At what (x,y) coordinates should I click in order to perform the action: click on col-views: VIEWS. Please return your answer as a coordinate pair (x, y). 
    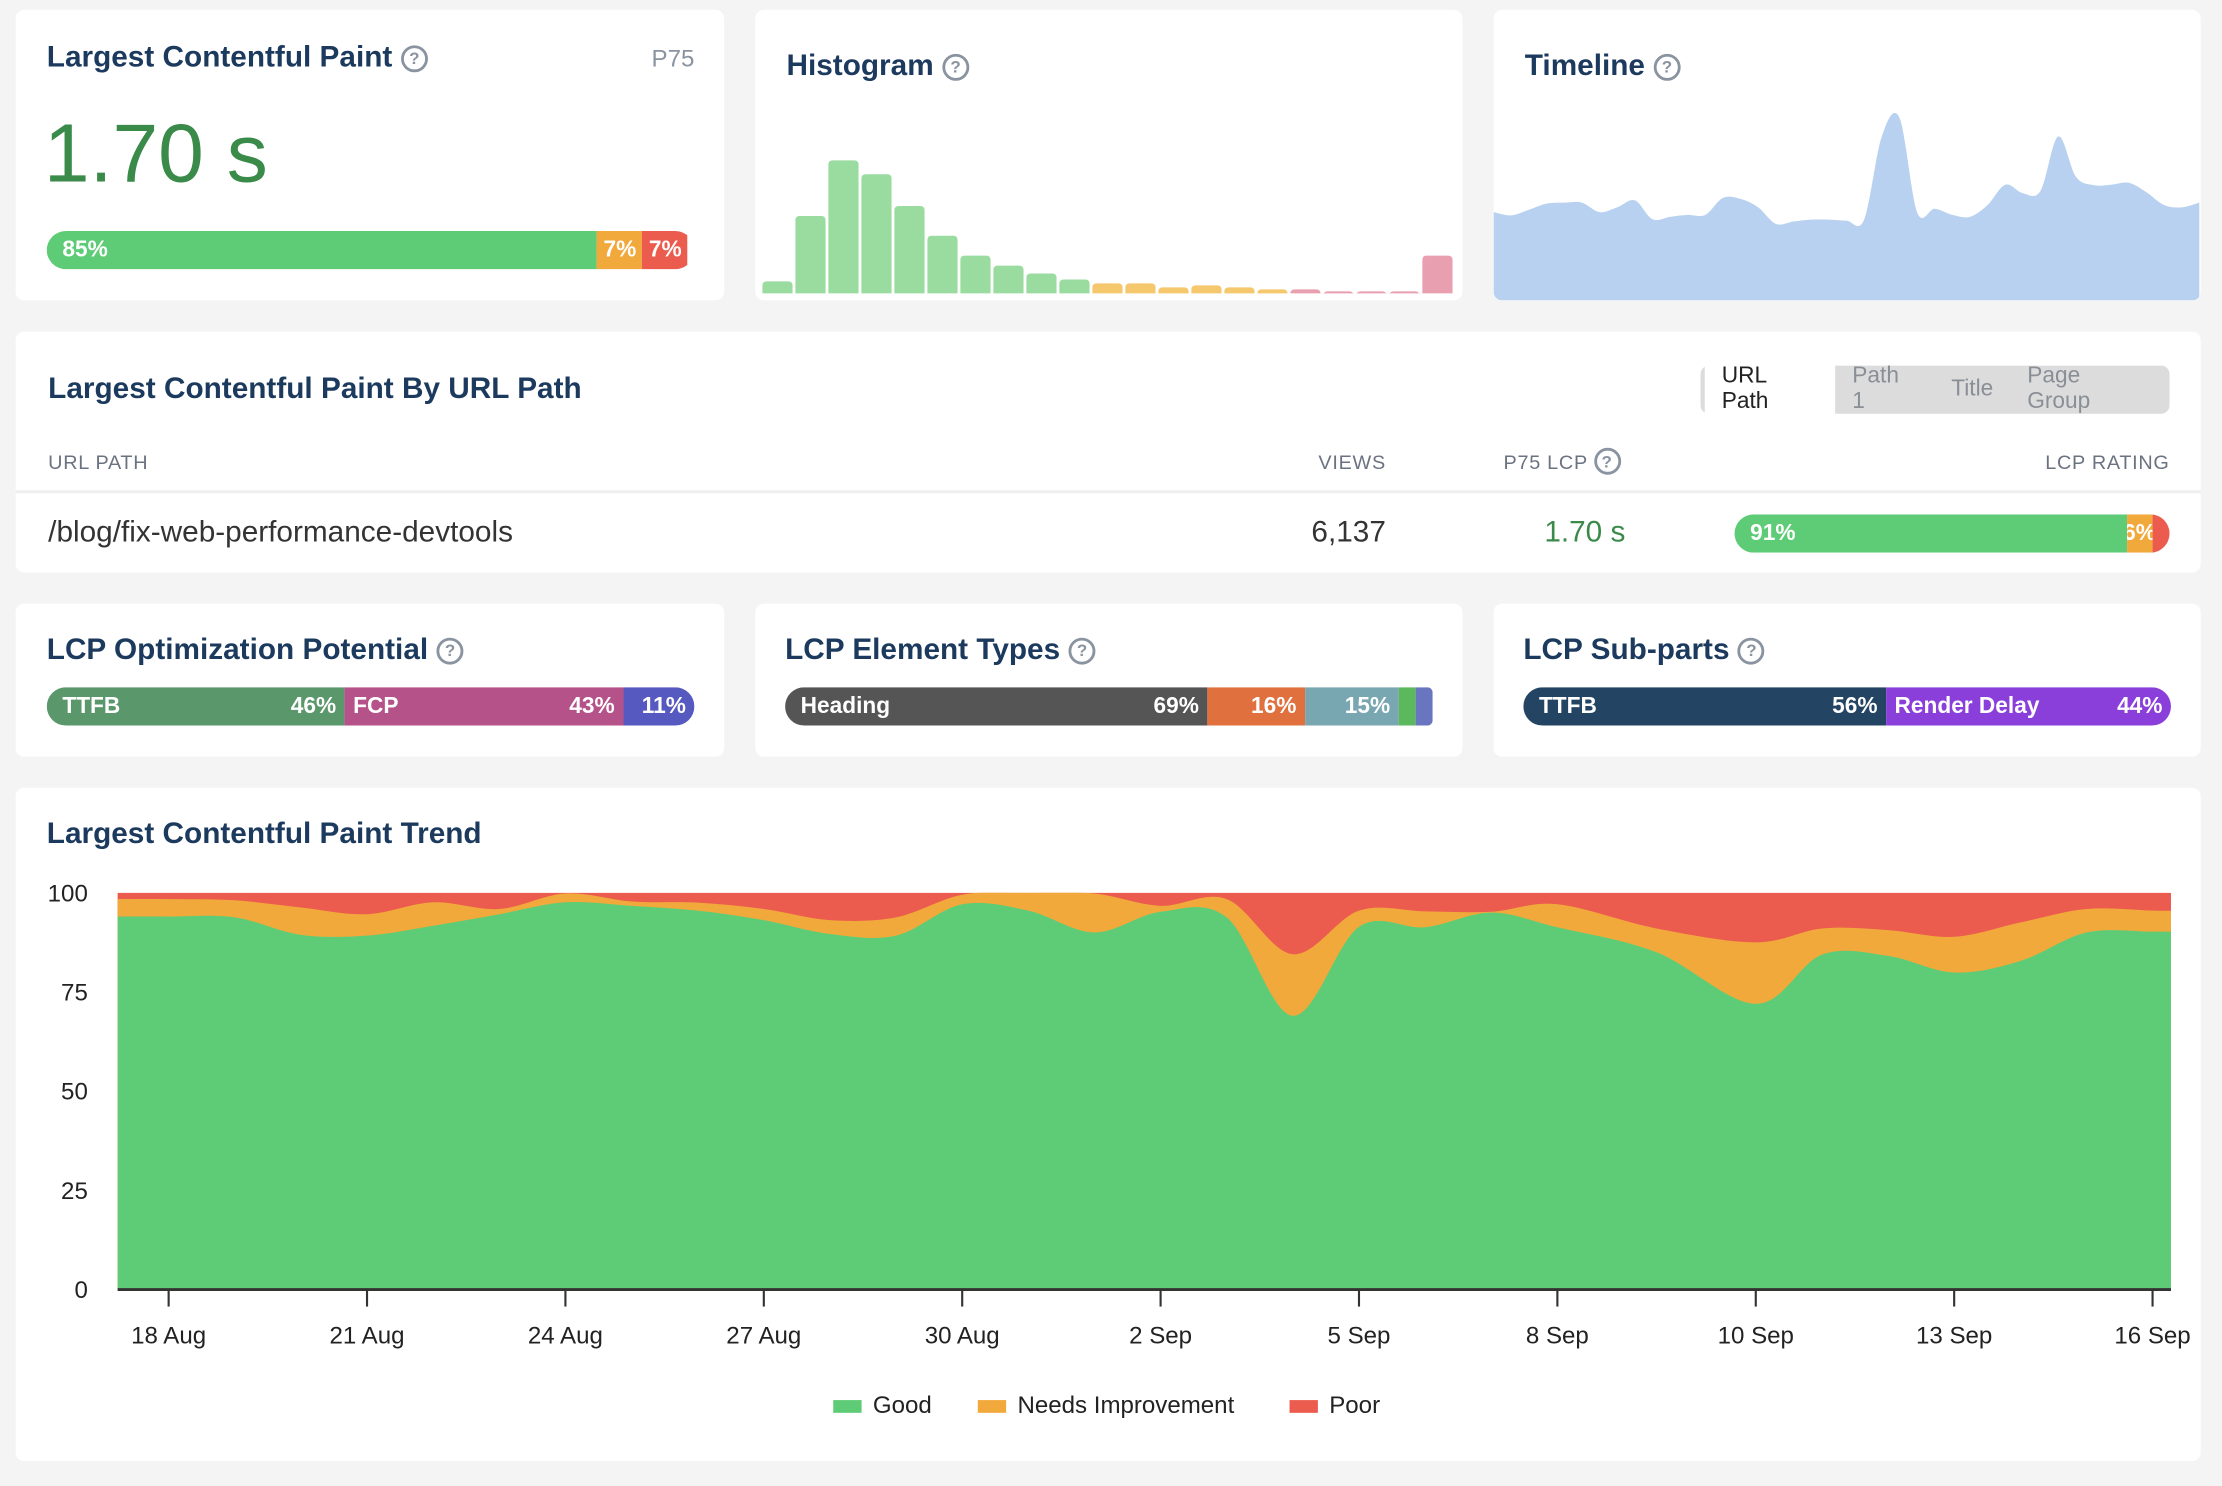
    Looking at the image, I should click on (1351, 462).